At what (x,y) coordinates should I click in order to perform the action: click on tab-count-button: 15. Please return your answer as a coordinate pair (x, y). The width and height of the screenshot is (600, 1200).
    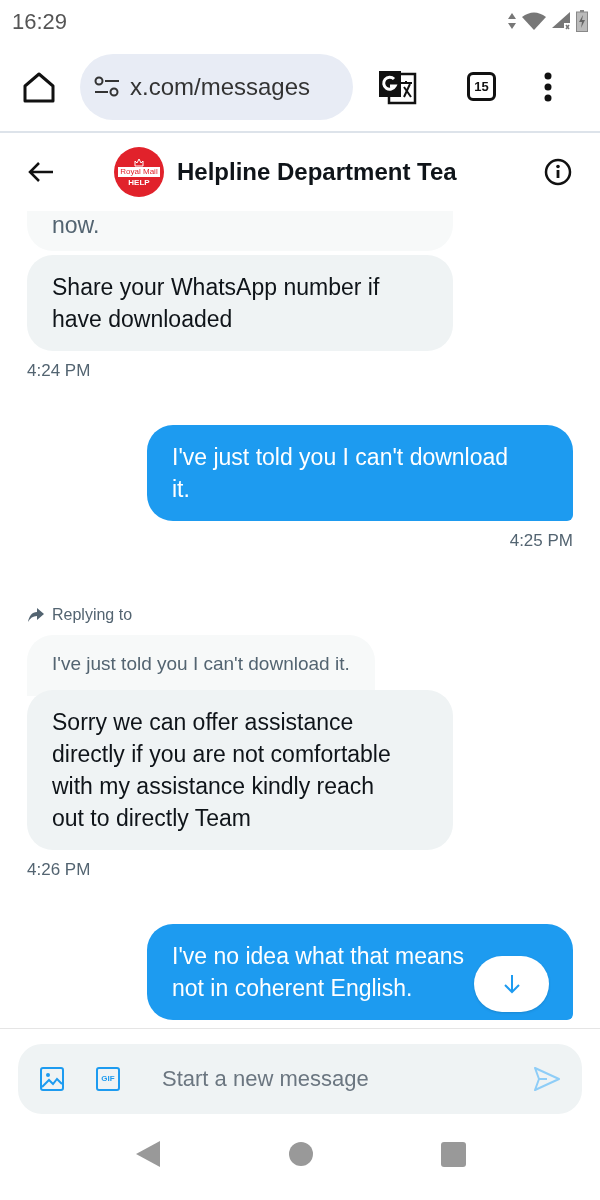
    Looking at the image, I should click on (481, 86).